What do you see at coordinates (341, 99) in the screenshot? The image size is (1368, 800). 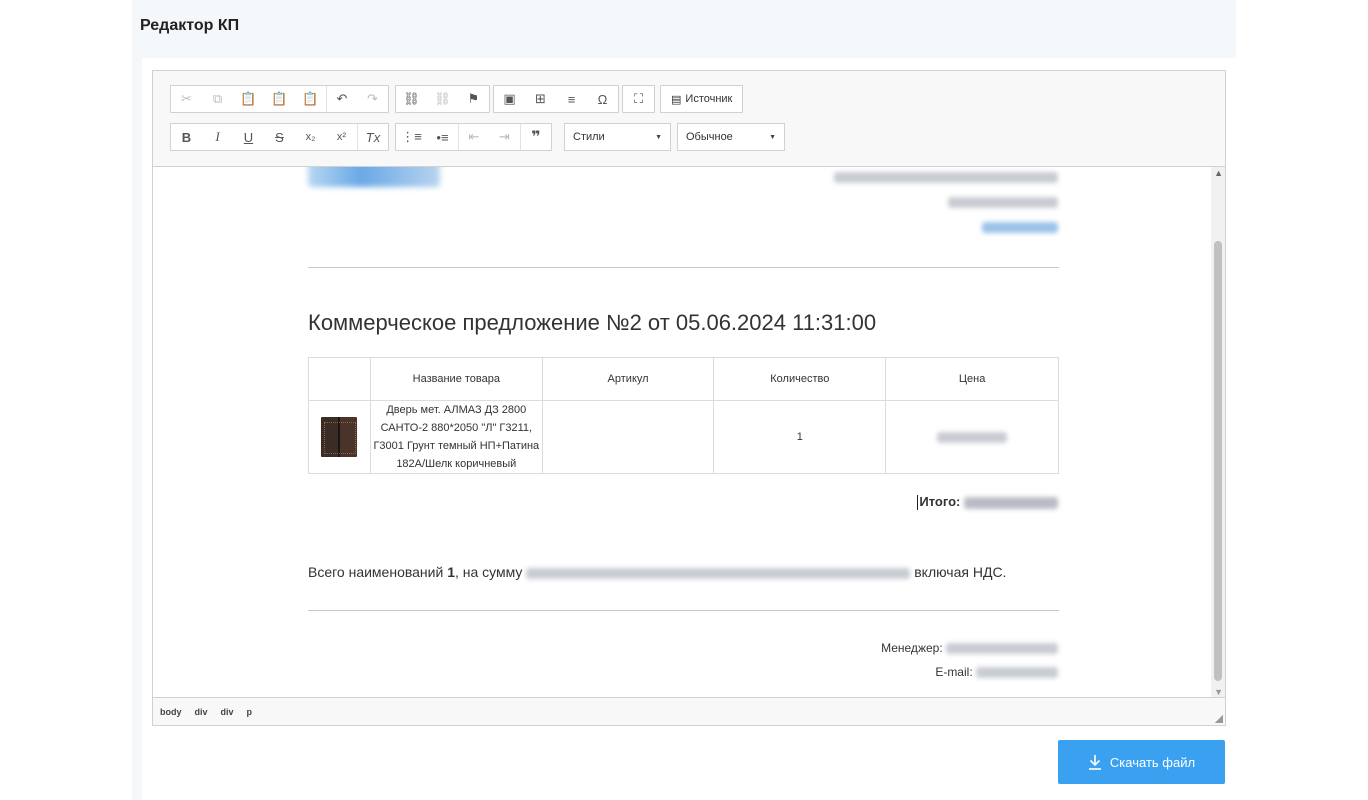 I see `undo-icon: ↶` at bounding box center [341, 99].